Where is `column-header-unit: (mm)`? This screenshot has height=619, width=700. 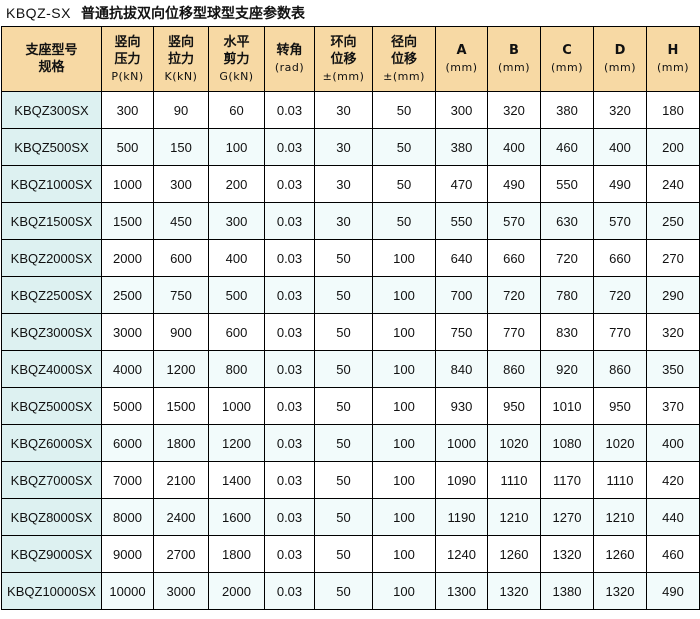 column-header-unit: (mm) is located at coordinates (513, 67).